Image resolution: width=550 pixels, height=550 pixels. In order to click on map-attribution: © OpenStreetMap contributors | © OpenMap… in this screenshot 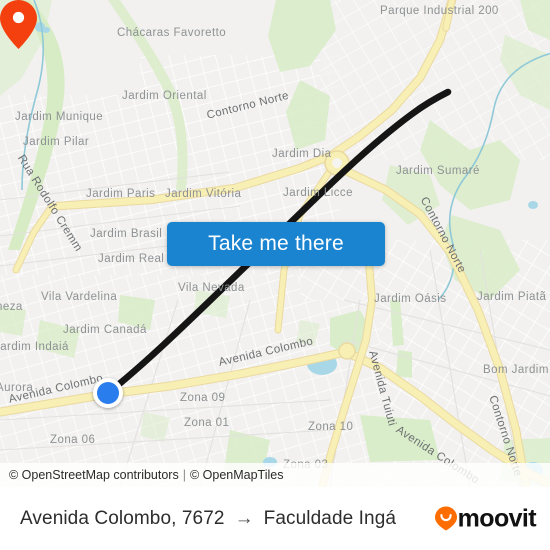, I will do `click(275, 475)`.